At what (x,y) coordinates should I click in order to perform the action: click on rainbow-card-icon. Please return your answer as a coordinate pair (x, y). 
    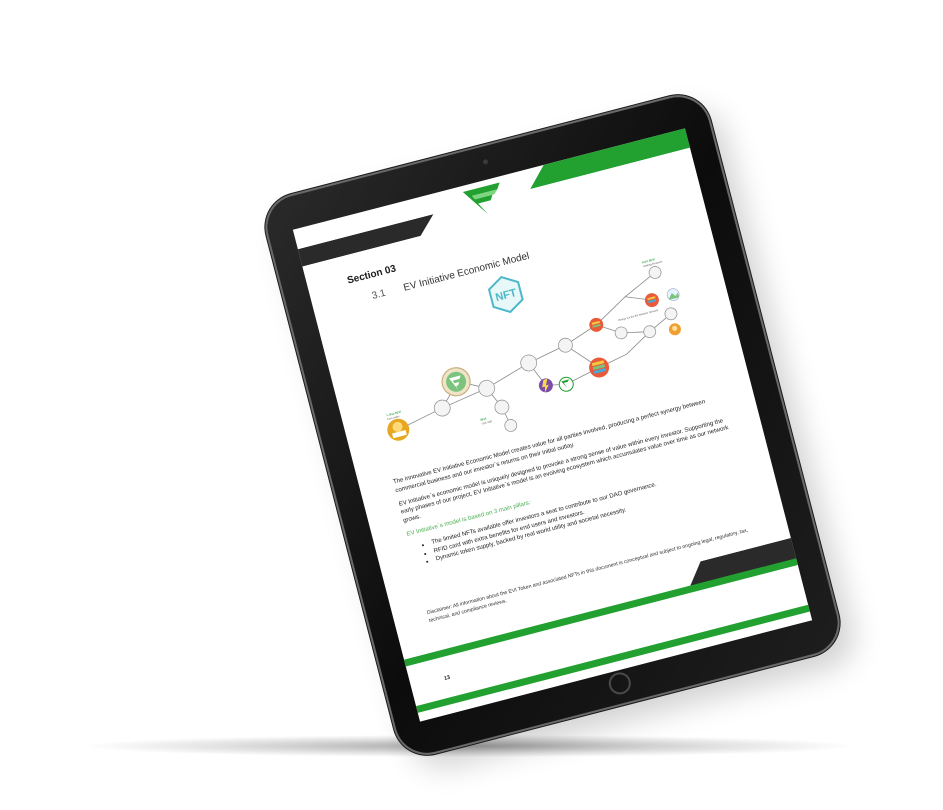
    Looking at the image, I should click on (599, 367).